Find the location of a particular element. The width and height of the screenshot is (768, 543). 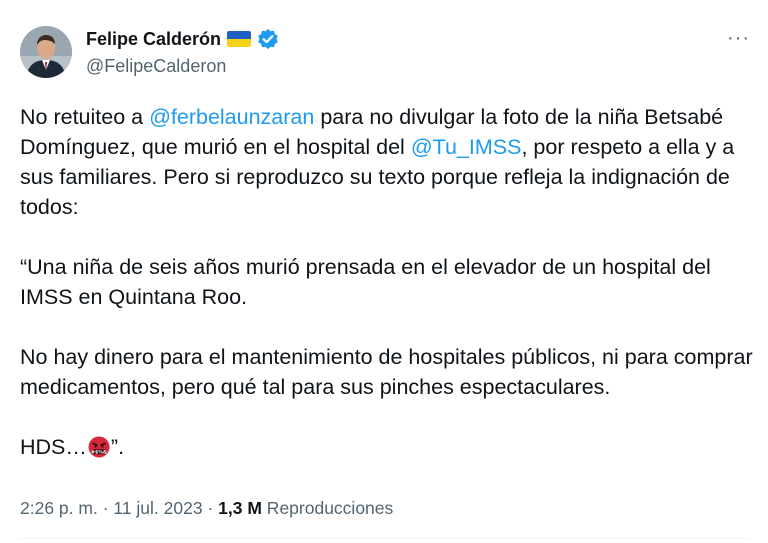

avatar is located at coordinates (46, 52).